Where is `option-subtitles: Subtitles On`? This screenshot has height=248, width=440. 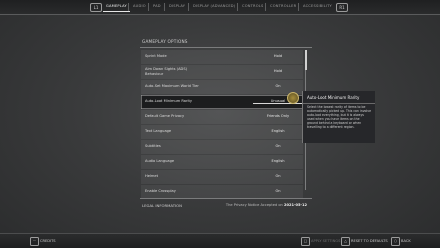
option-subtitles: Subtitles On is located at coordinates (222, 147).